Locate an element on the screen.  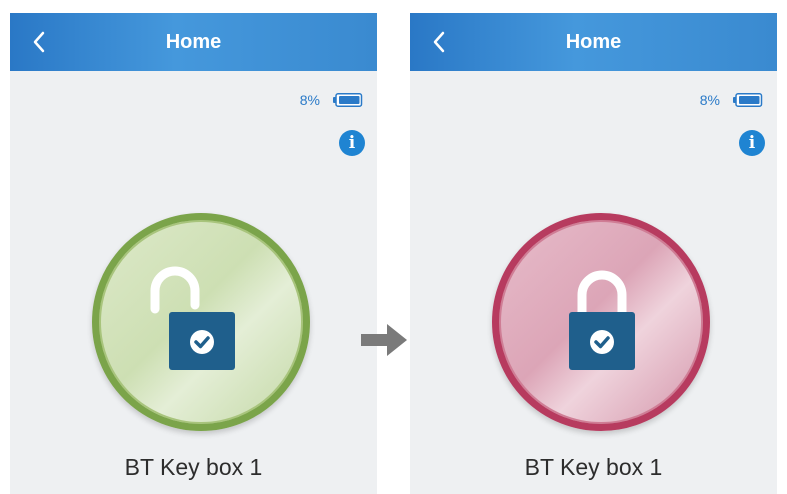
padlock-open-icon is located at coordinates (192, 318).